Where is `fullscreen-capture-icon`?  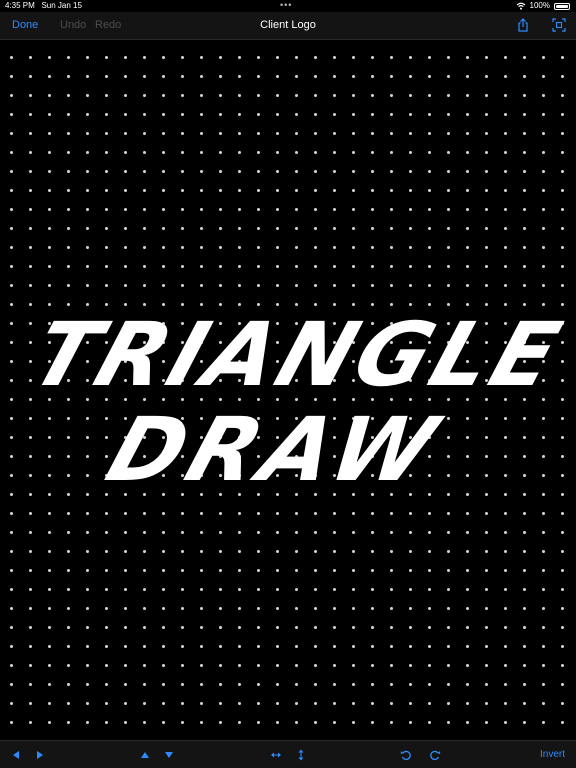
fullscreen-capture-icon is located at coordinates (559, 25).